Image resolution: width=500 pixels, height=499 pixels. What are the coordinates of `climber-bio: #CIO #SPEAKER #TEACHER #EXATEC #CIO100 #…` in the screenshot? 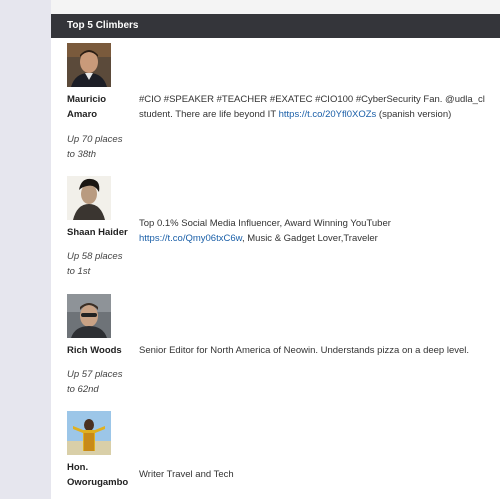 It's located at (312, 107).